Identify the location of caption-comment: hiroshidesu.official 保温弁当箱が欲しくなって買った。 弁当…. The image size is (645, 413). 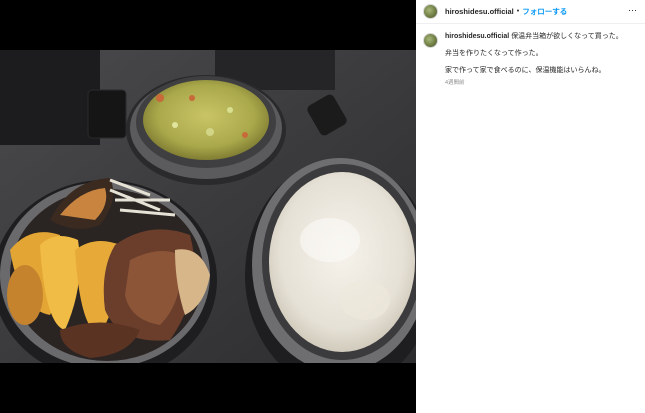
(530, 59).